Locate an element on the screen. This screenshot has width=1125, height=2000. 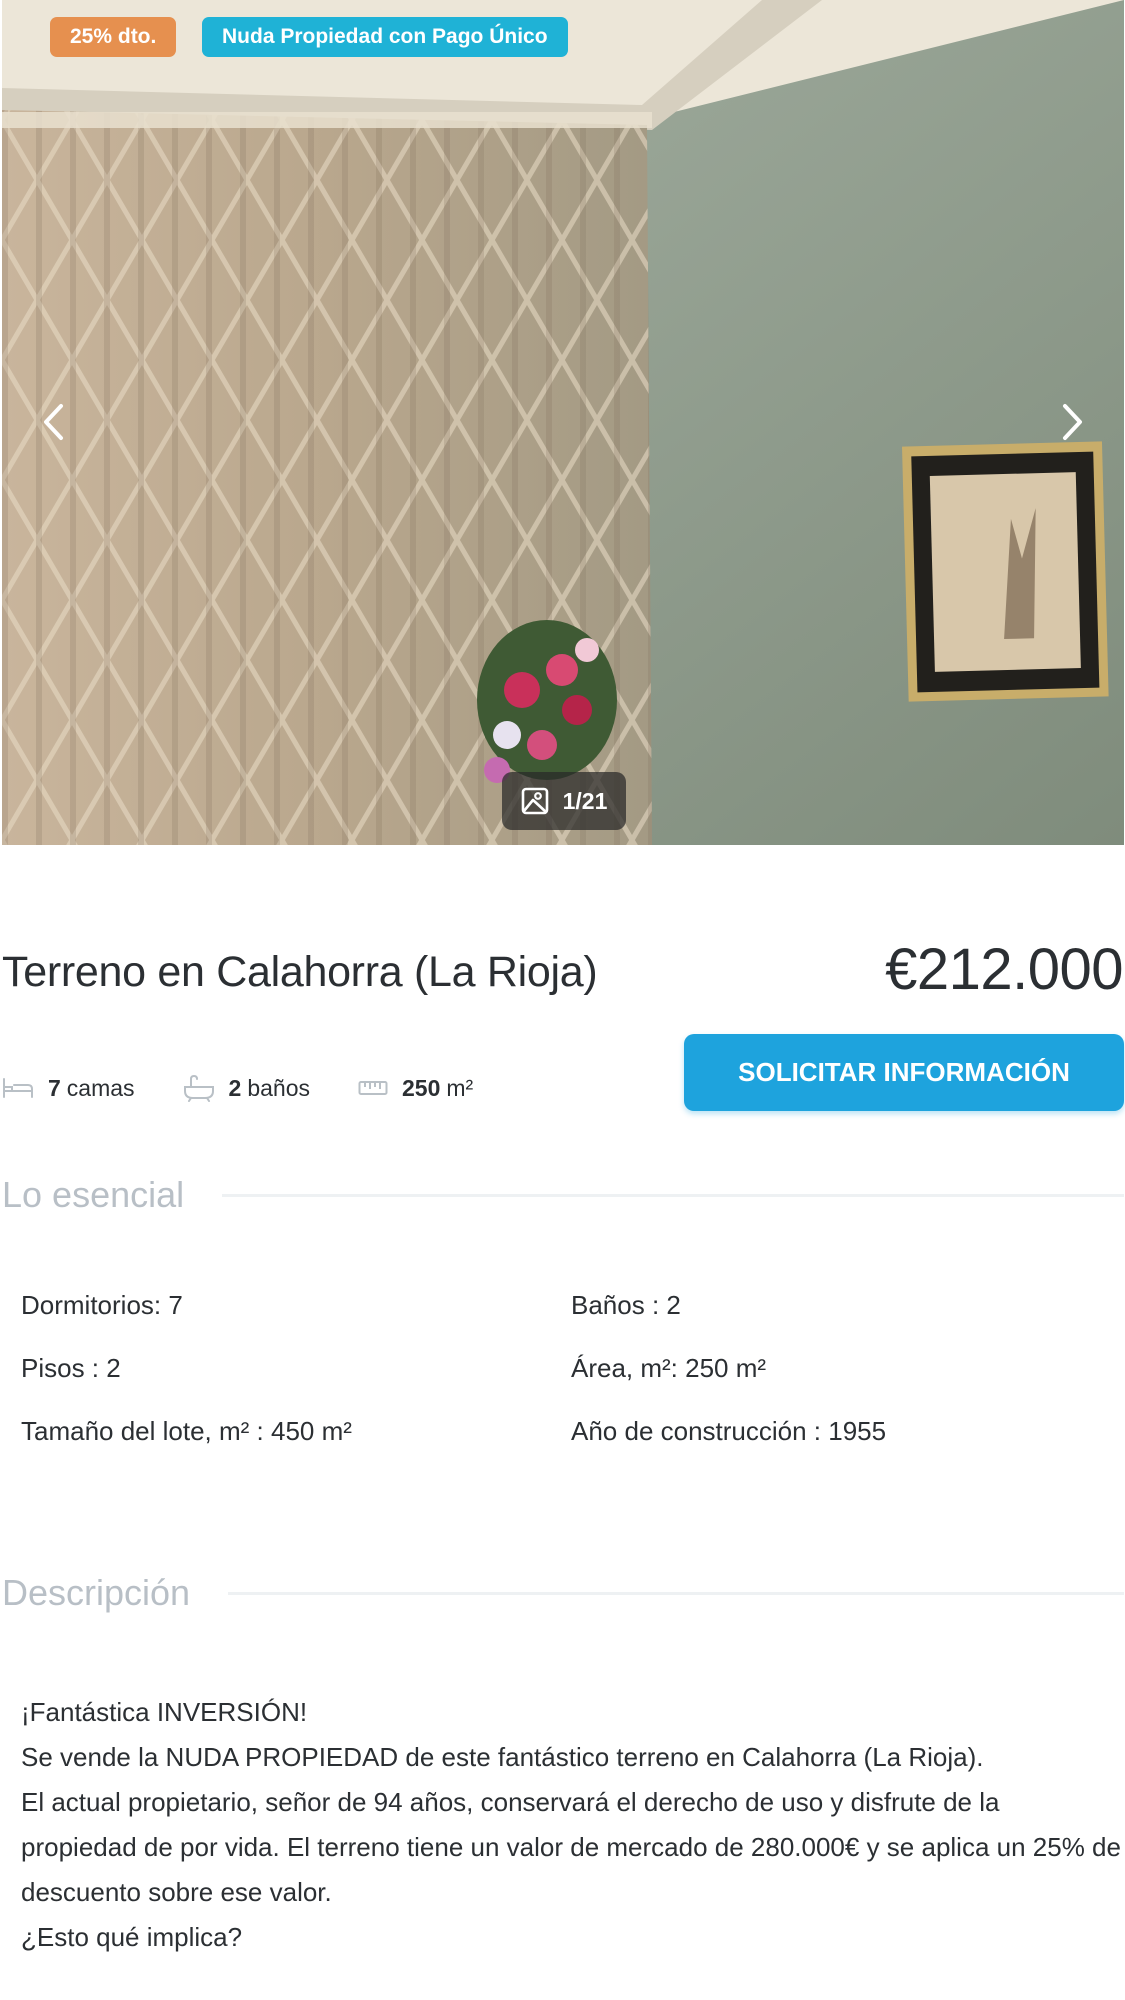
photo-counter-text: 1/21 is located at coordinates (585, 800).